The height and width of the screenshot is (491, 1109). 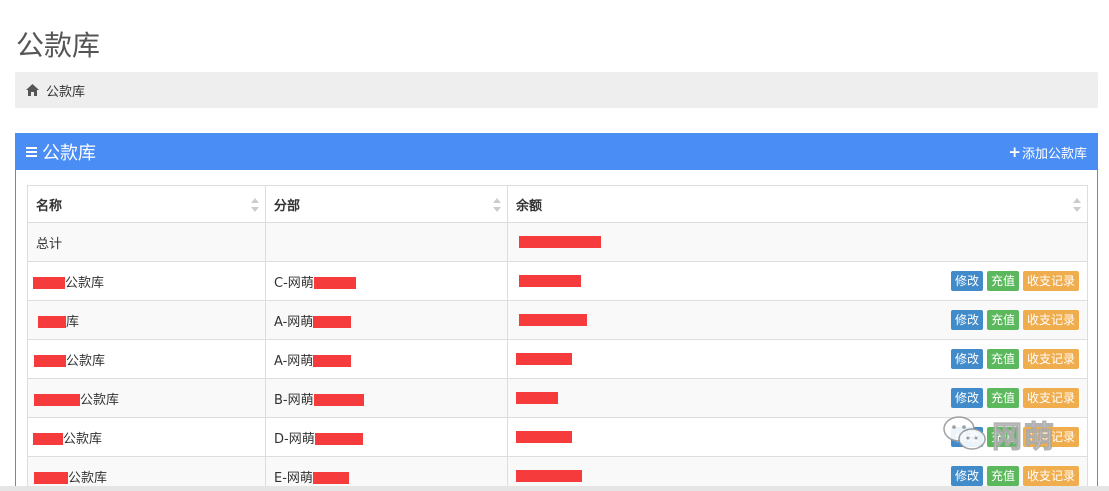 I want to click on total-branch, so click(x=386, y=242).